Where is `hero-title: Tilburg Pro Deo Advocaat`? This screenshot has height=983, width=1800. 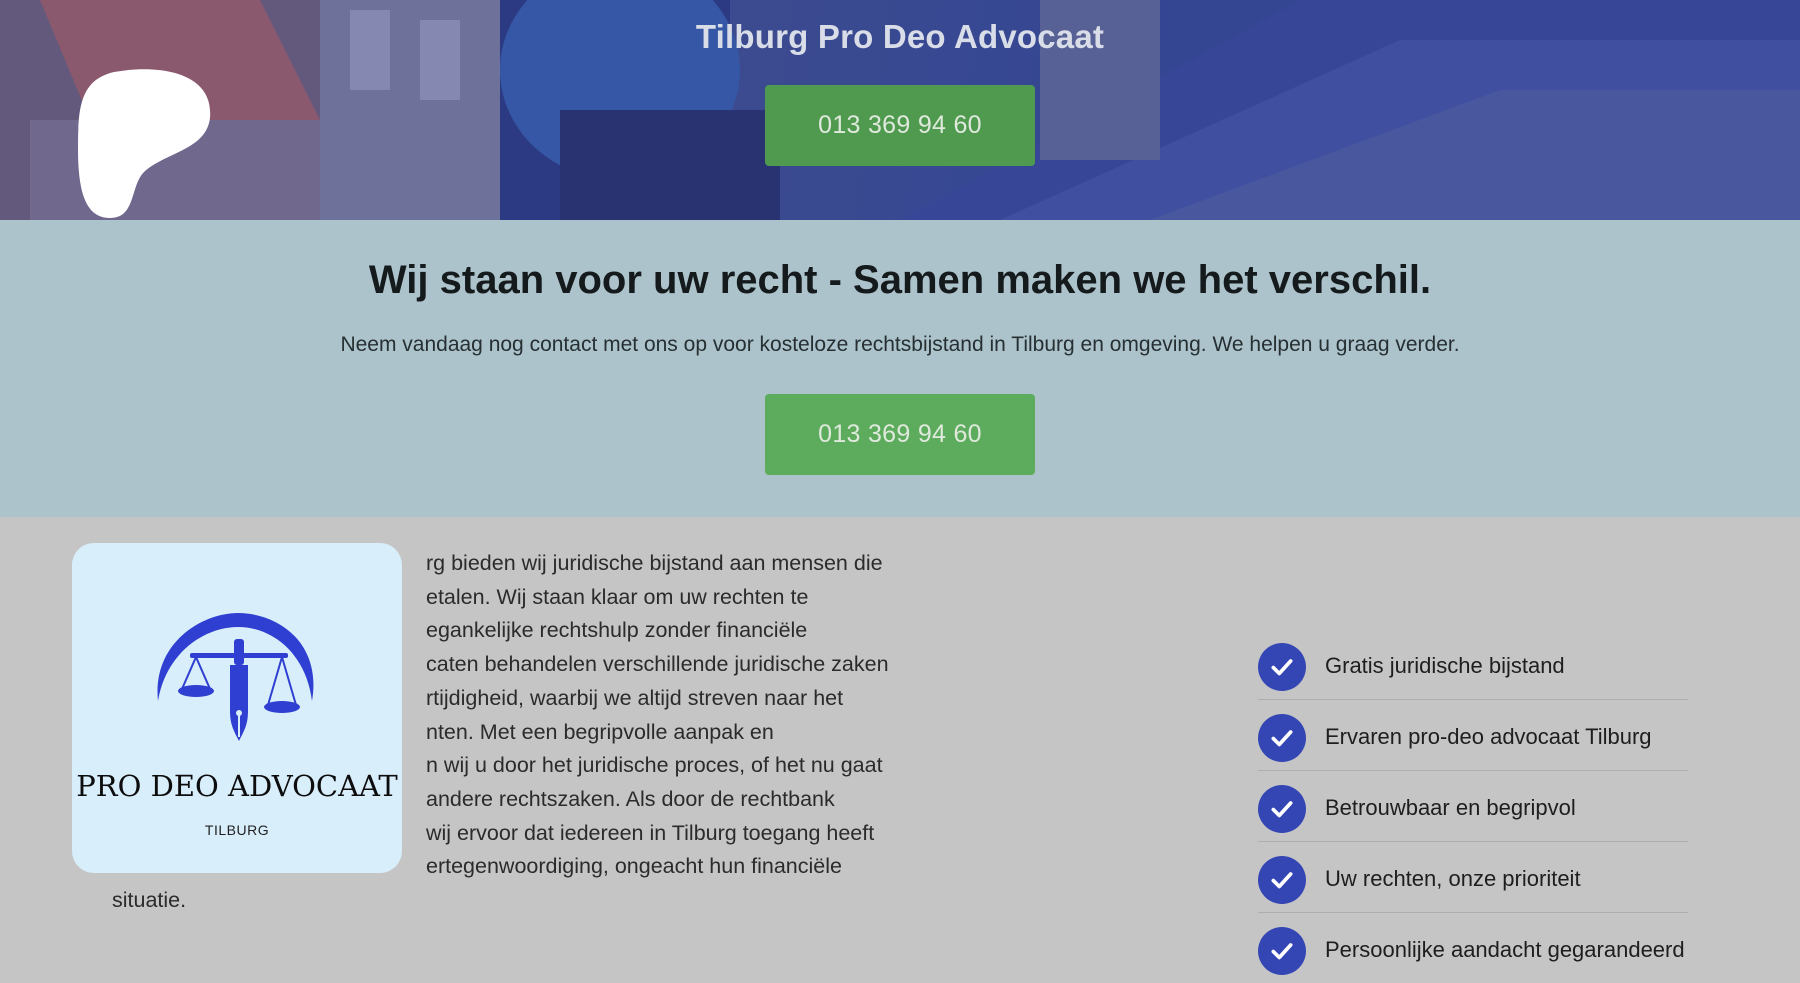 hero-title: Tilburg Pro Deo Advocaat is located at coordinates (900, 36).